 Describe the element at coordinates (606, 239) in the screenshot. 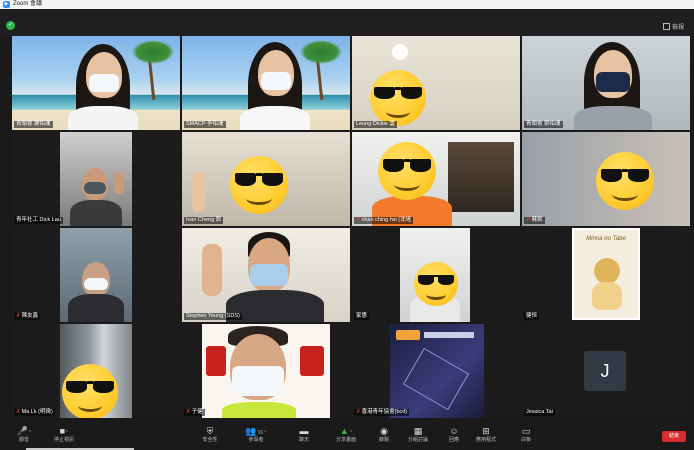

I see `card-title: Minna no Tabe` at that location.